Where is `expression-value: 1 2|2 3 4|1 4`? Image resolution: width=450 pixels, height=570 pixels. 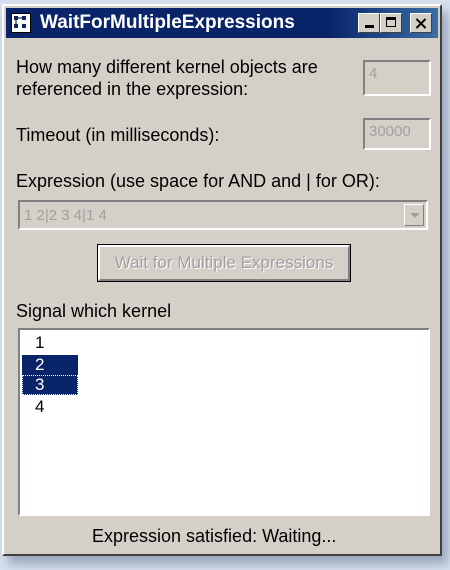 expression-value: 1 2|2 3 4|1 4 is located at coordinates (65, 215).